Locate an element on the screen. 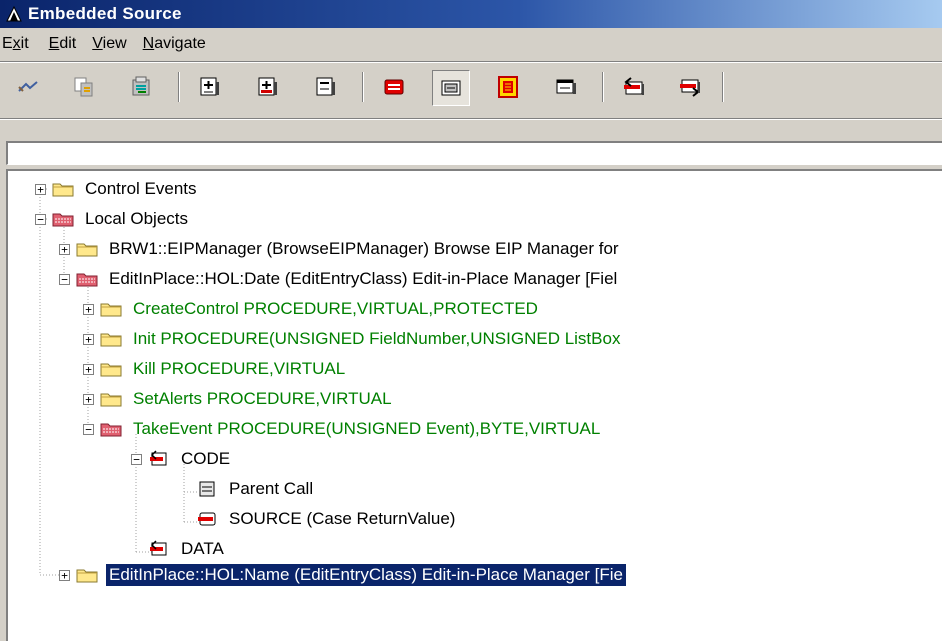 The width and height of the screenshot is (942, 641). arrow-up-red-icon is located at coordinates (634, 86).